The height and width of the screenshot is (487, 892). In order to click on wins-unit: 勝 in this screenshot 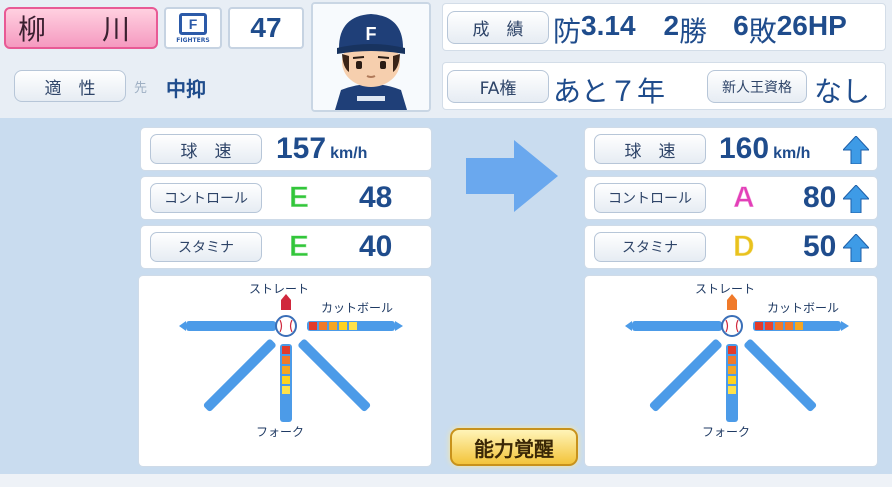, I will do `click(693, 31)`.